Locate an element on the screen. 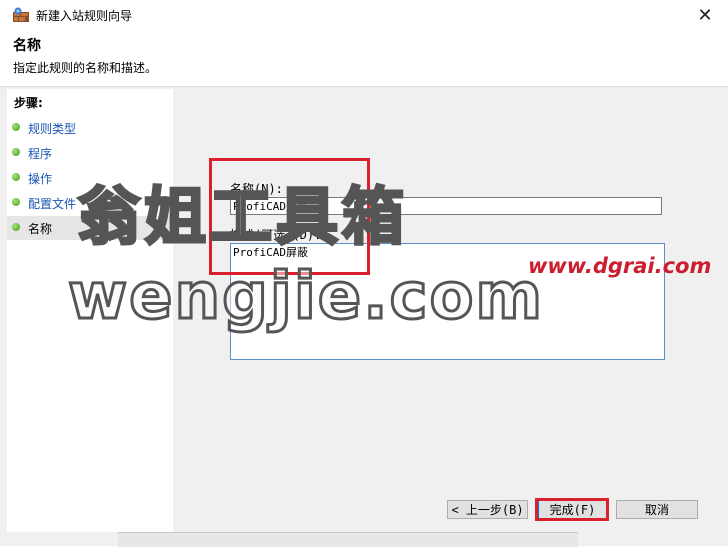  sidebar-item-program: 程序 is located at coordinates (90, 153).